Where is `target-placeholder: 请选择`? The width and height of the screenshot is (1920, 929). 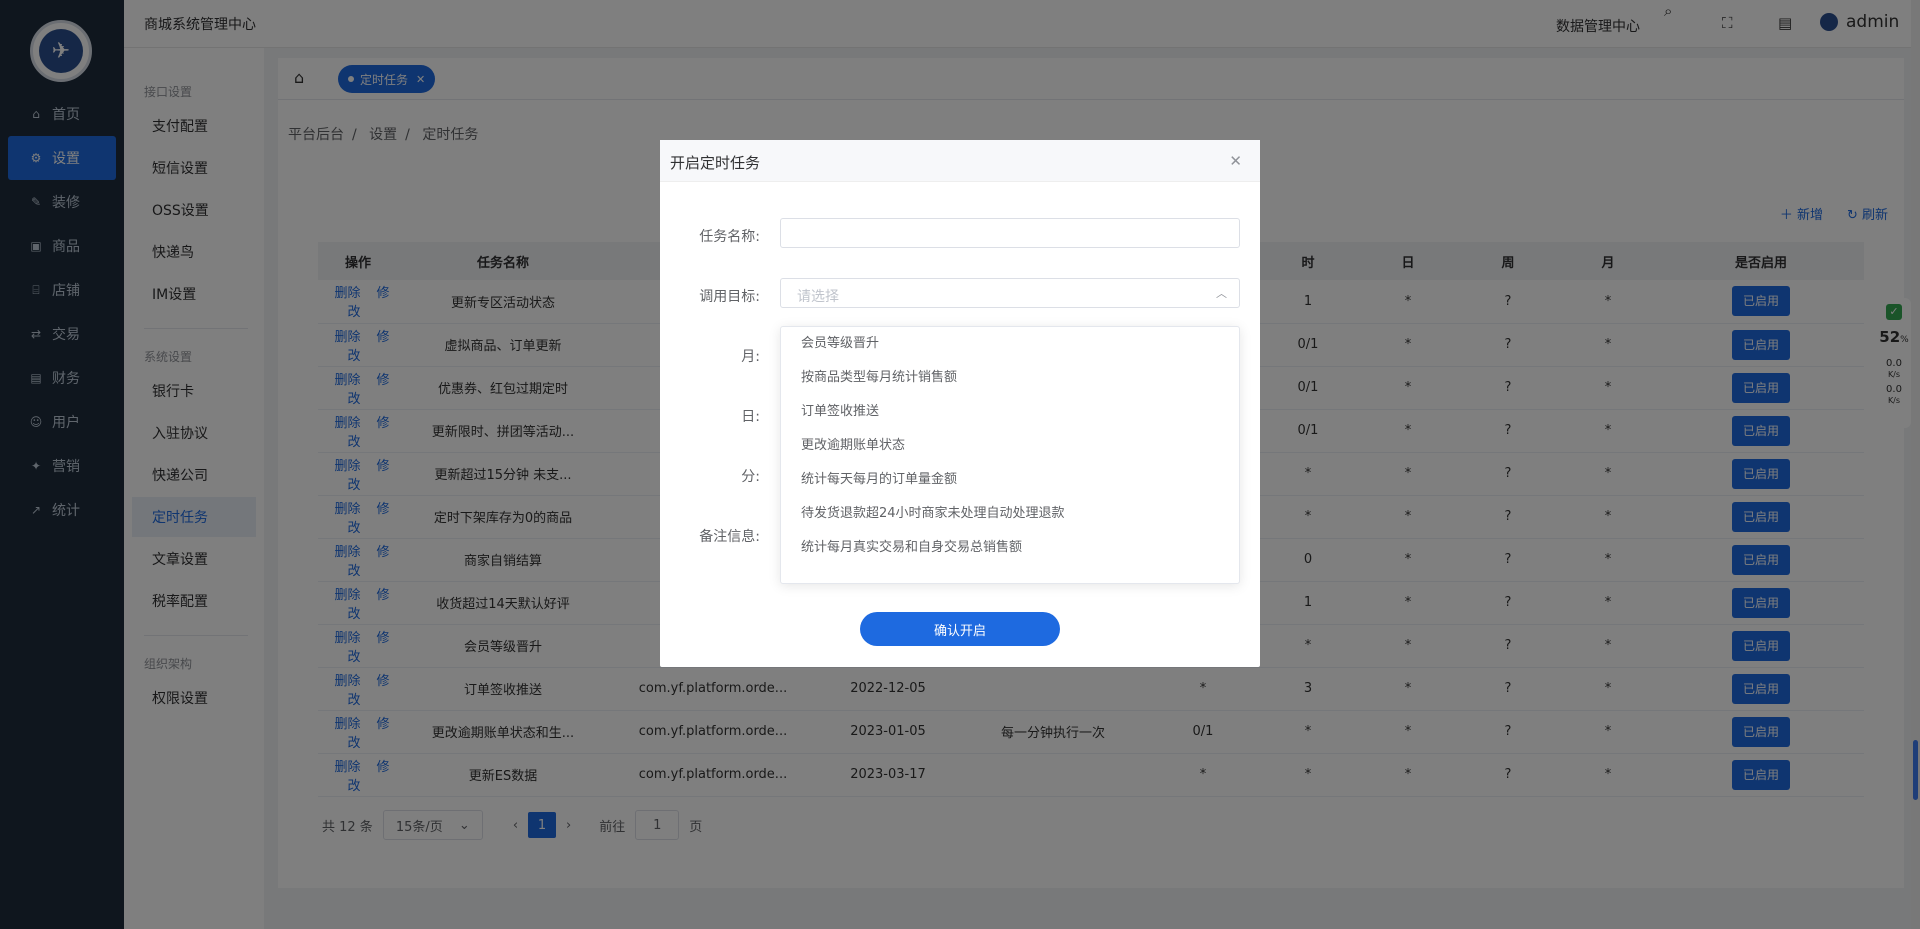
target-placeholder: 请选择 is located at coordinates (818, 297).